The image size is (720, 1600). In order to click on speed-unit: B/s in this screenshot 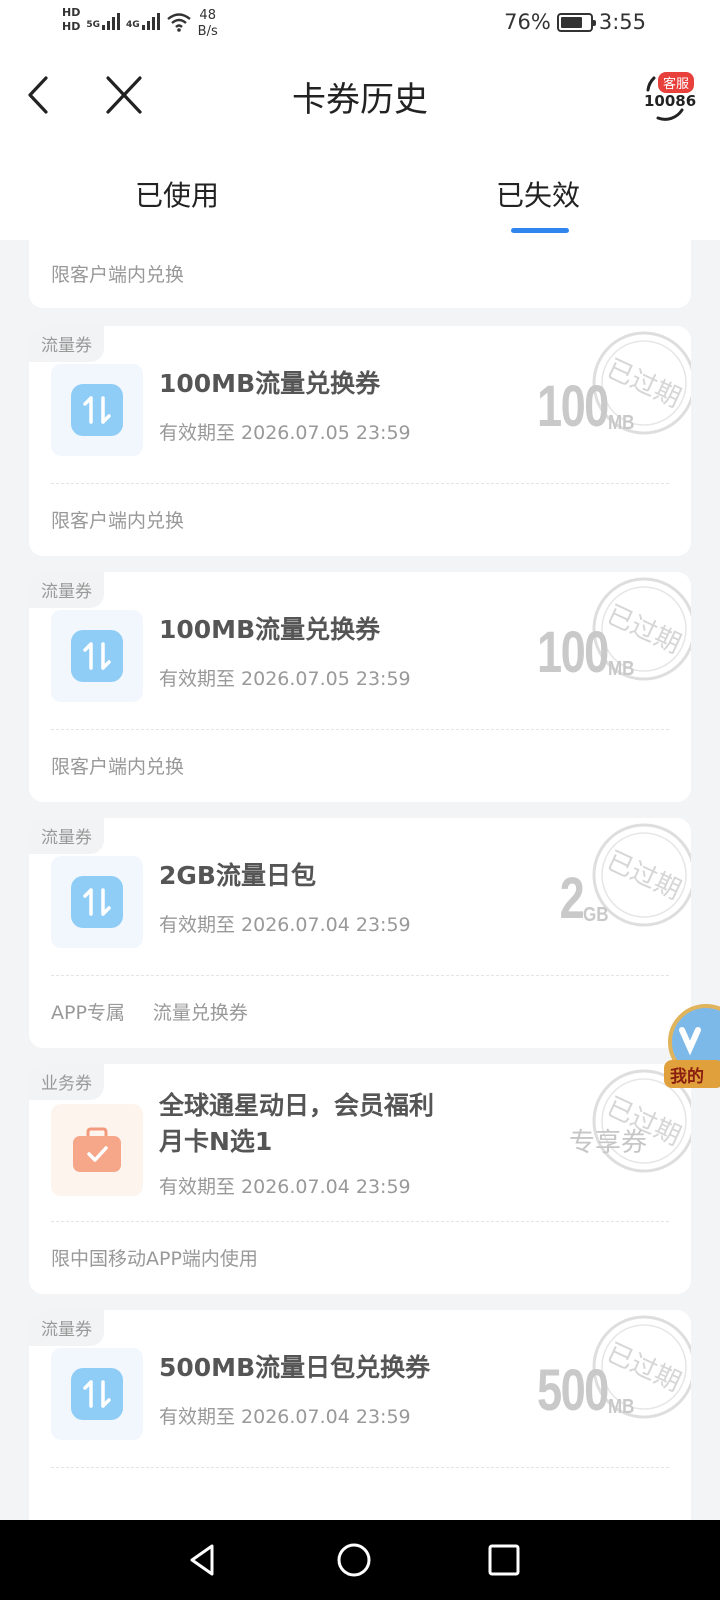, I will do `click(207, 31)`.